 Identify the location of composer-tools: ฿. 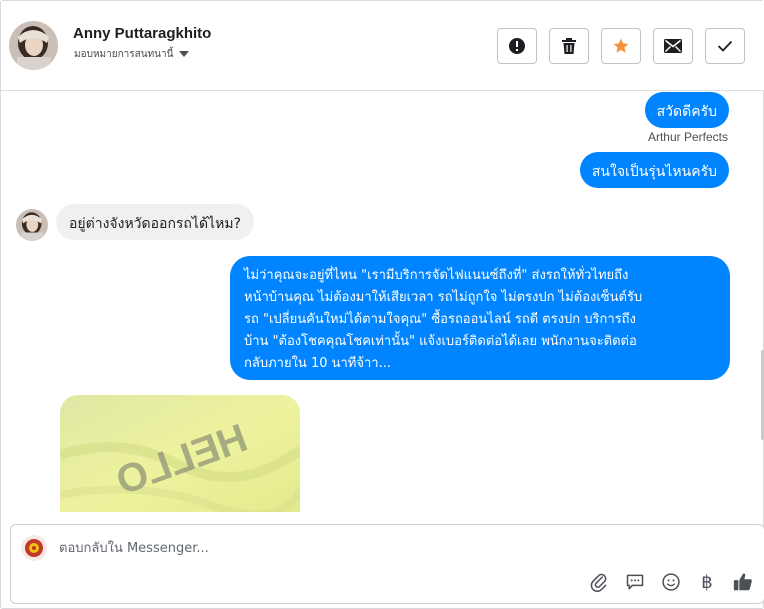
(671, 582).